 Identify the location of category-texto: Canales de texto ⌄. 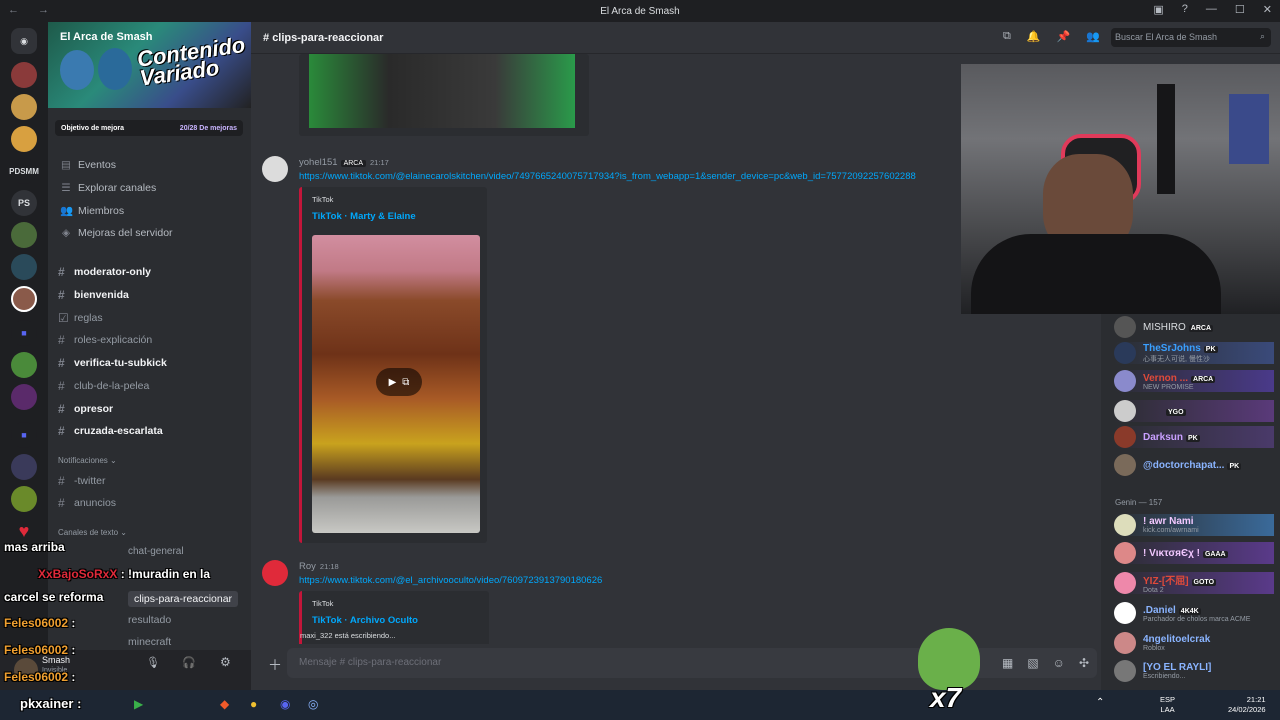
(92, 532).